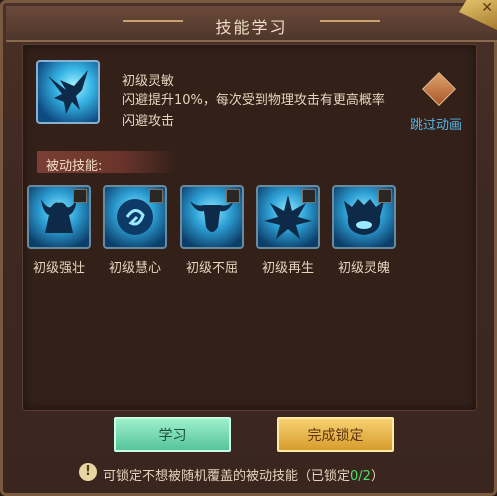 The image size is (497, 496). I want to click on skill-icon-frame, so click(68, 92).